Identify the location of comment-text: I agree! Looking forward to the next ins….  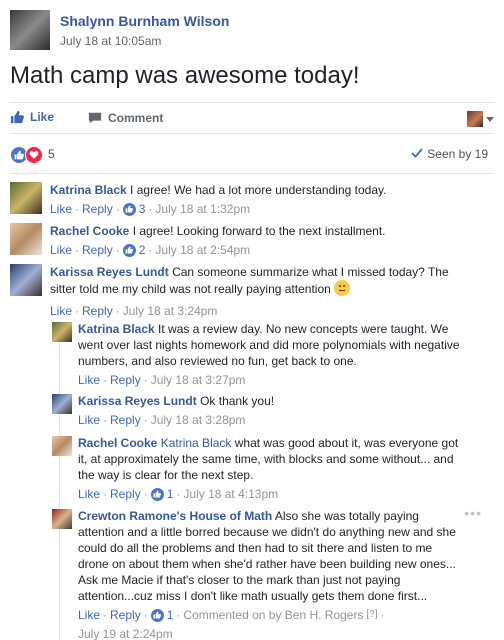
(259, 231).